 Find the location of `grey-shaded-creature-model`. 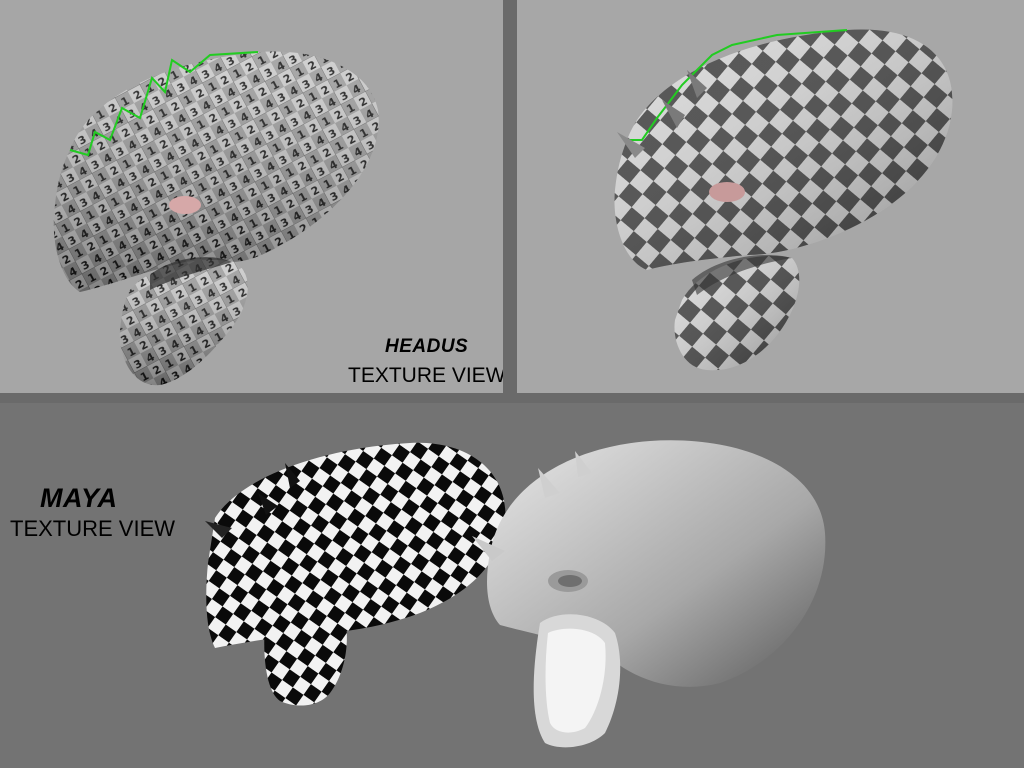

grey-shaded-creature-model is located at coordinates (649, 594).